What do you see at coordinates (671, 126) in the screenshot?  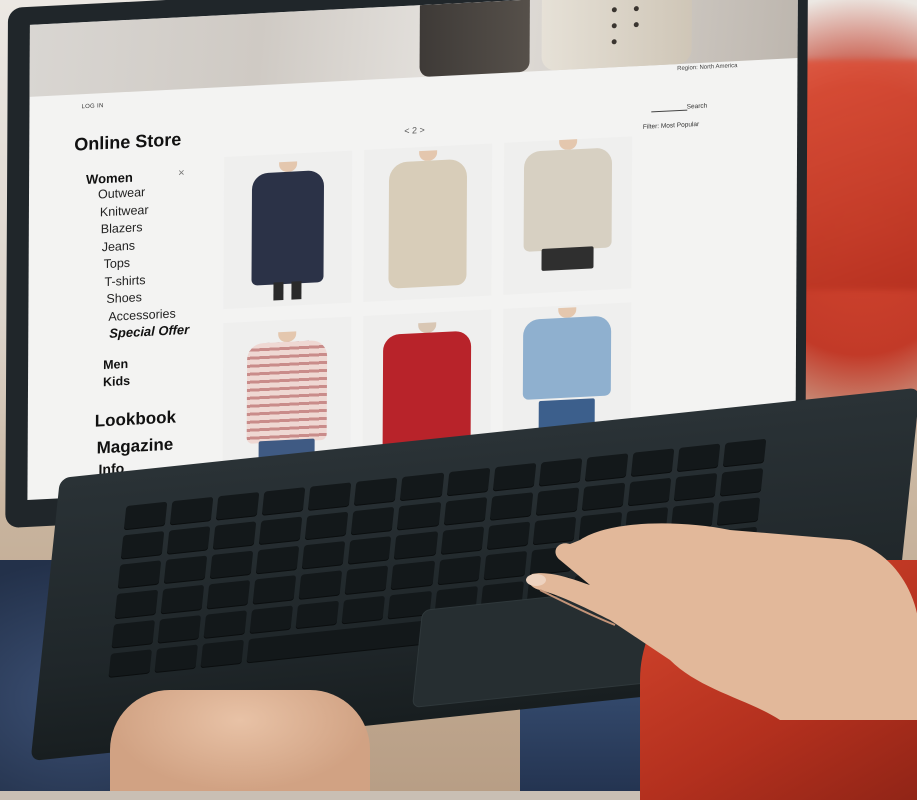 I see `filter-dropdown: Filter: Most Popular` at bounding box center [671, 126].